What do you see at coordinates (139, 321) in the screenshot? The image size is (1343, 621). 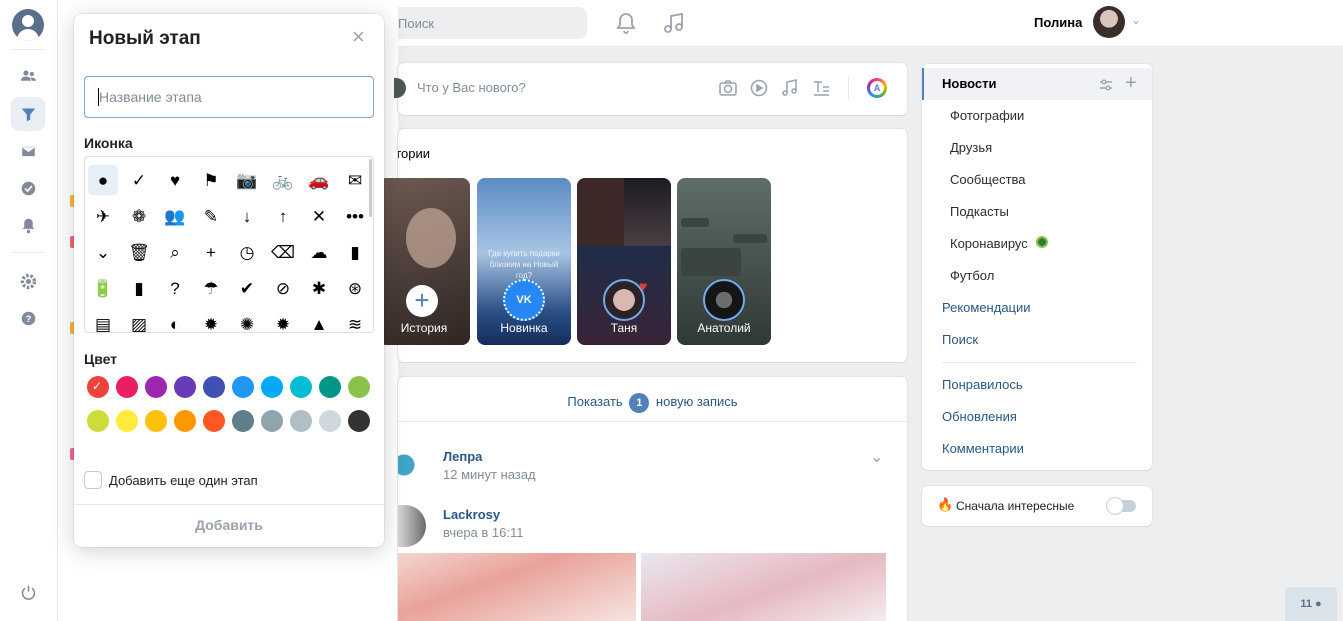 I see `stage-icon-option: ▨` at bounding box center [139, 321].